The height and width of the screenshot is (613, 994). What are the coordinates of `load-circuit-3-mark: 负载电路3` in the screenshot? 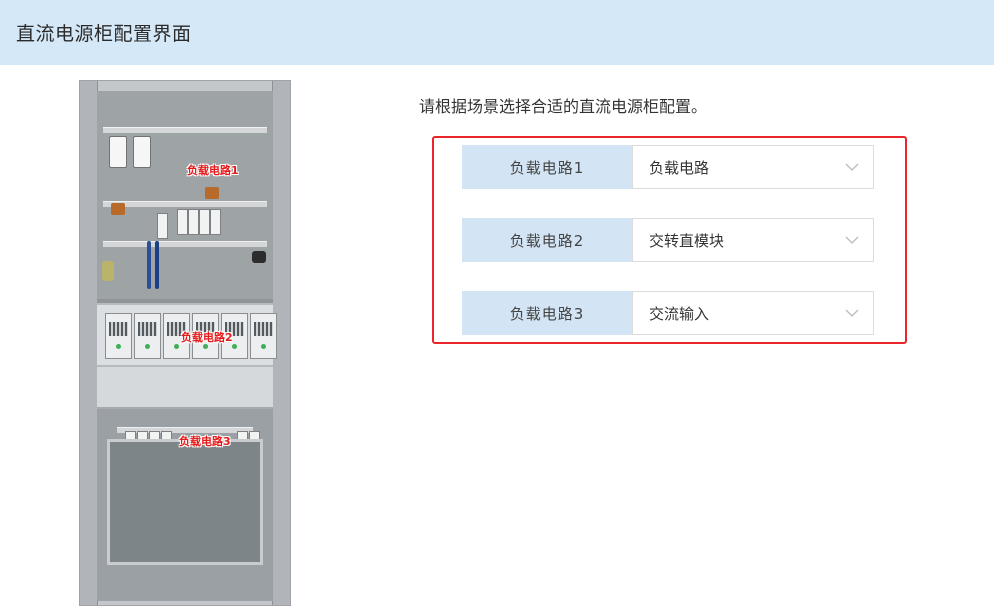 It's located at (205, 441).